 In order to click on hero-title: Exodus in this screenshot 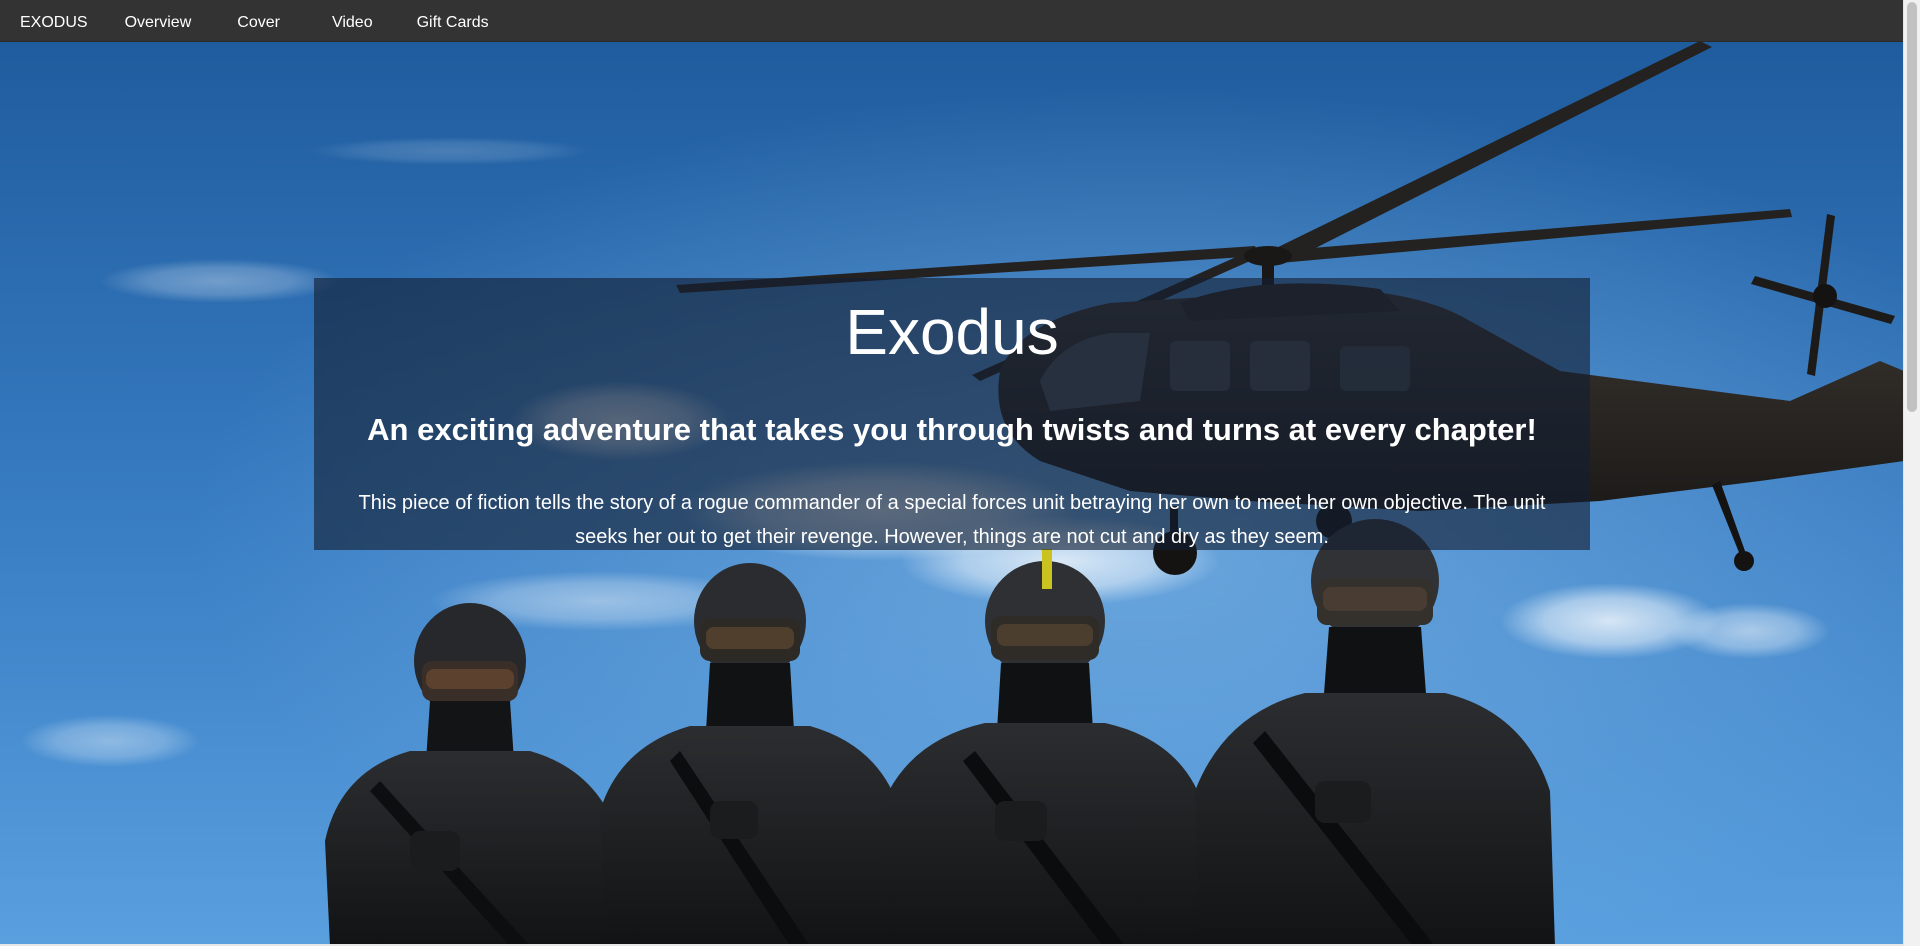, I will do `click(952, 332)`.